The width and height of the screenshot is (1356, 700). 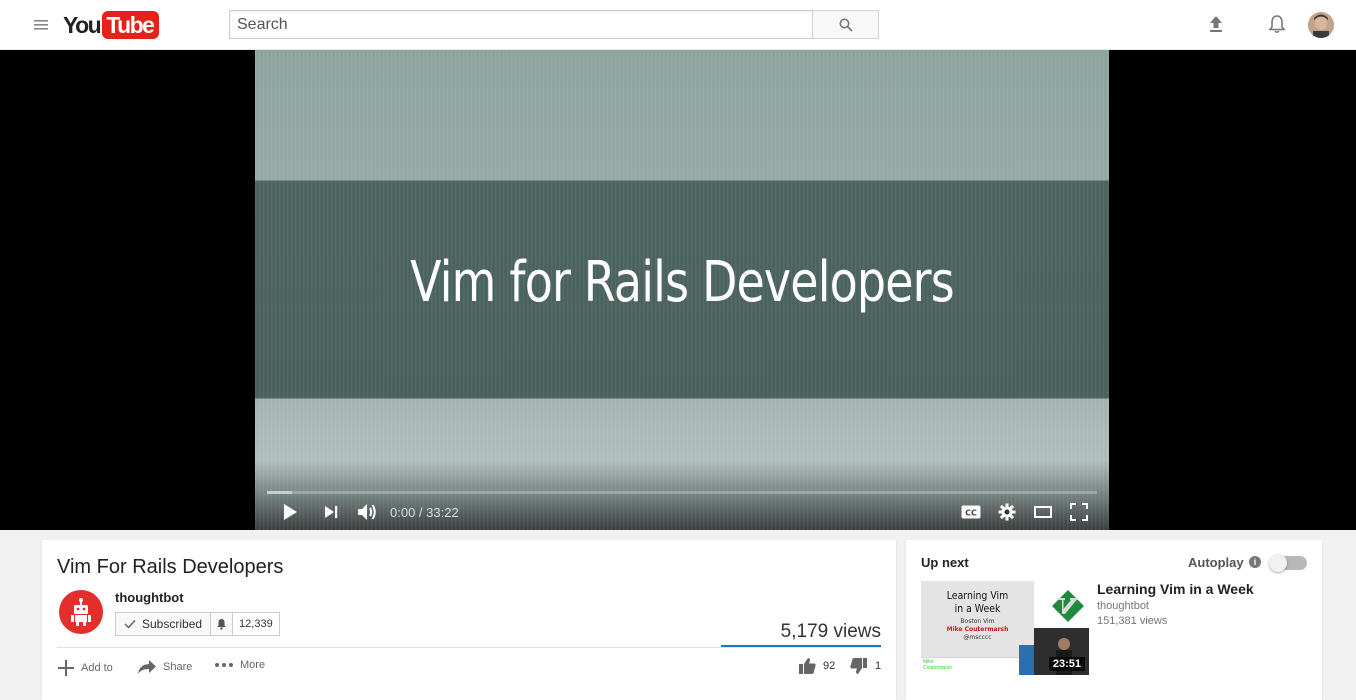 I want to click on like-button: 92, so click(x=816, y=666).